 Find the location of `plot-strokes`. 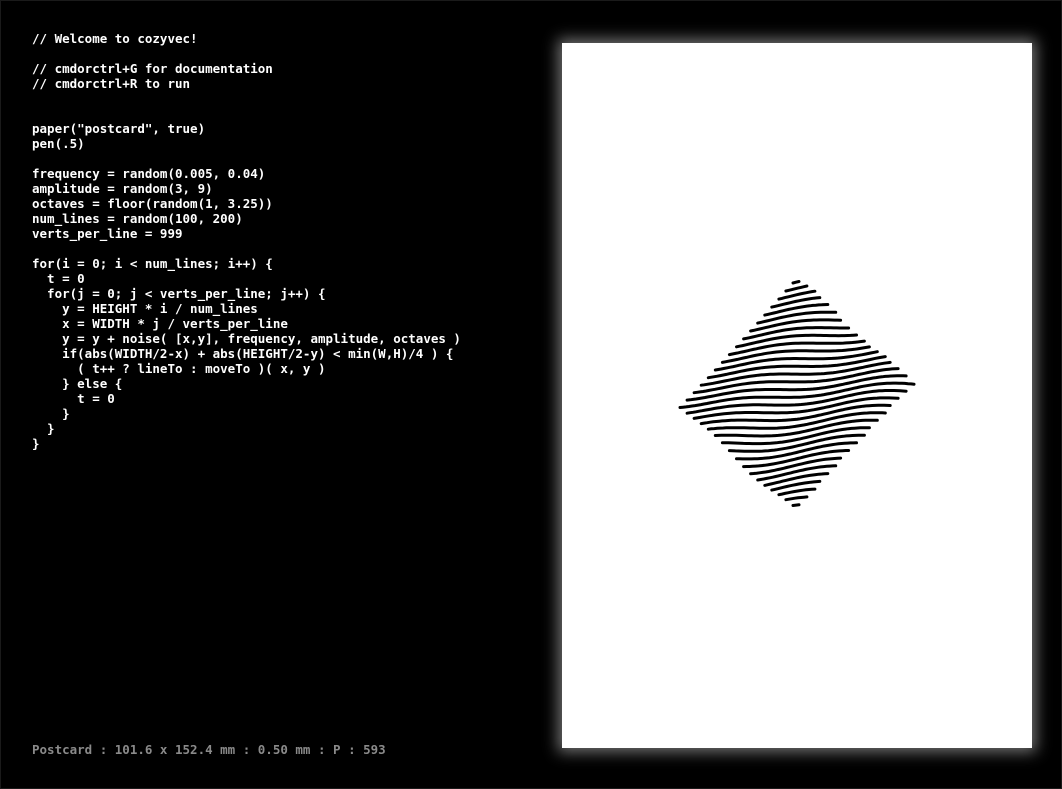

plot-strokes is located at coordinates (797, 393).